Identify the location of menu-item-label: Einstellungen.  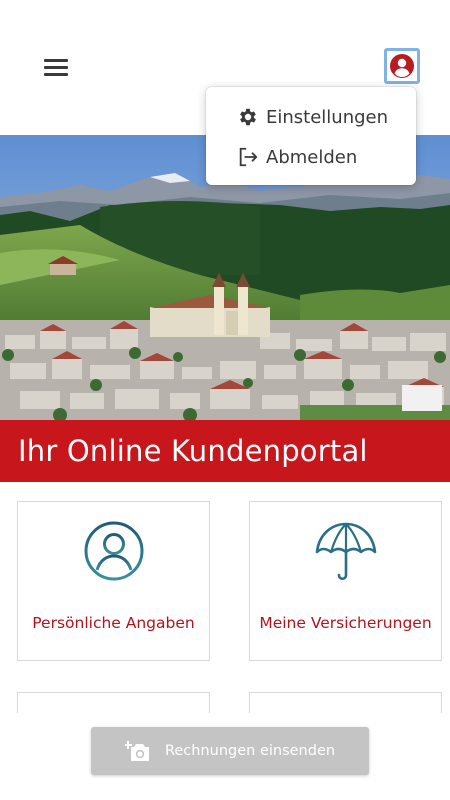
(327, 117).